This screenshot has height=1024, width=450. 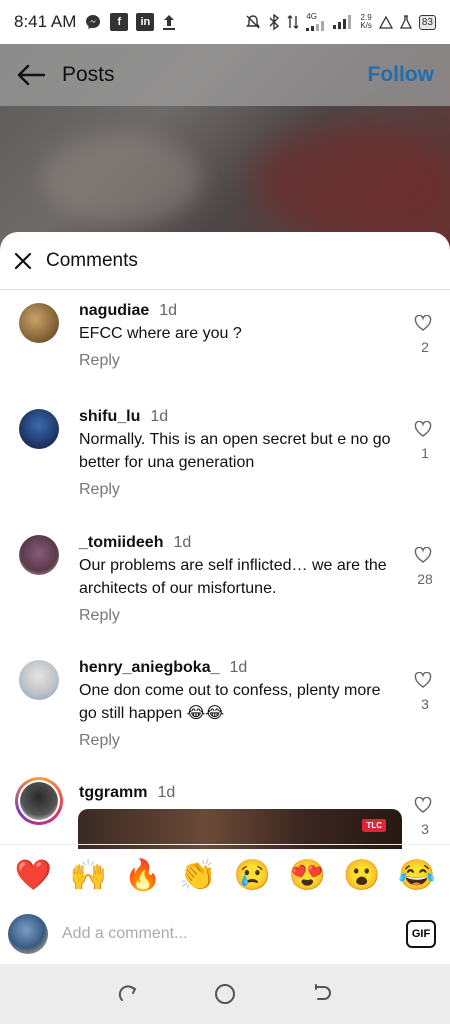 I want to click on signal-icon, so click(x=343, y=22).